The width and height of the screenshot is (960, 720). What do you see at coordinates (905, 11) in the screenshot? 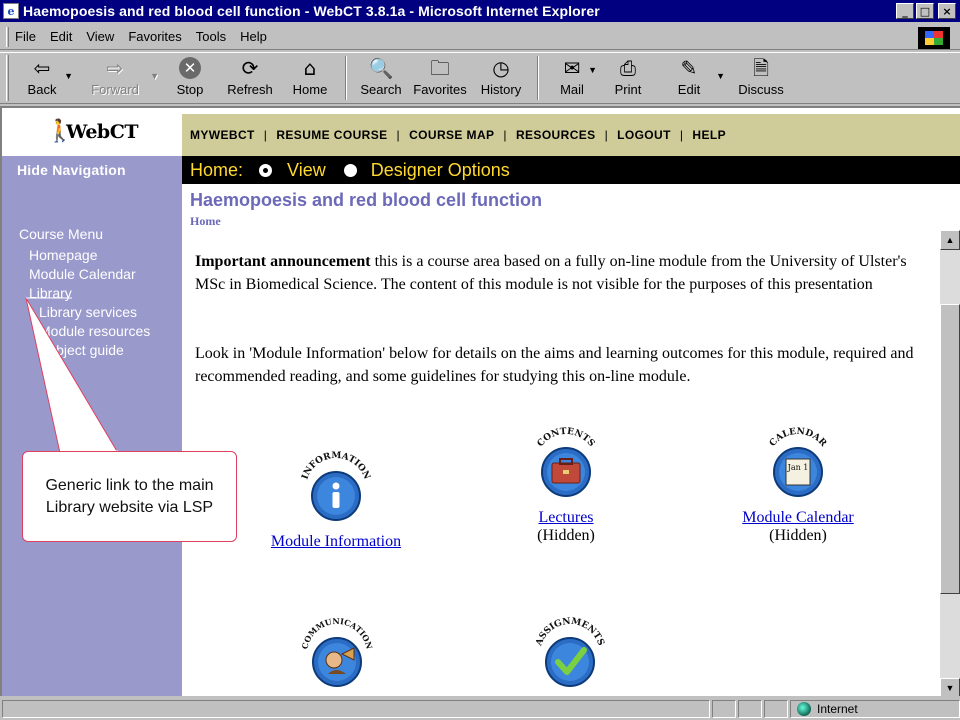
I see `minimize-button: _` at bounding box center [905, 11].